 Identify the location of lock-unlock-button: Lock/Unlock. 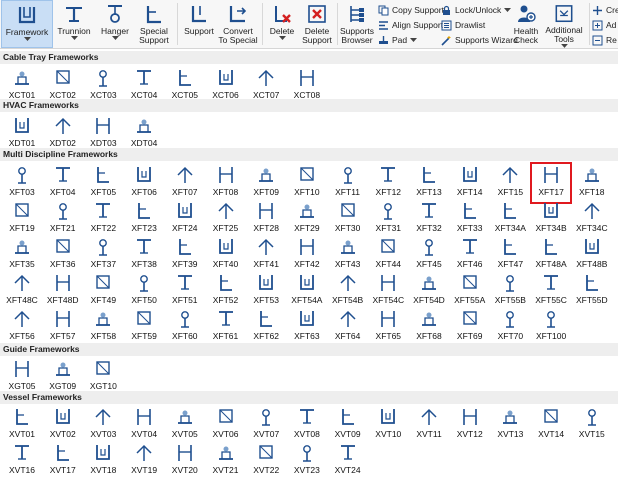
(476, 10).